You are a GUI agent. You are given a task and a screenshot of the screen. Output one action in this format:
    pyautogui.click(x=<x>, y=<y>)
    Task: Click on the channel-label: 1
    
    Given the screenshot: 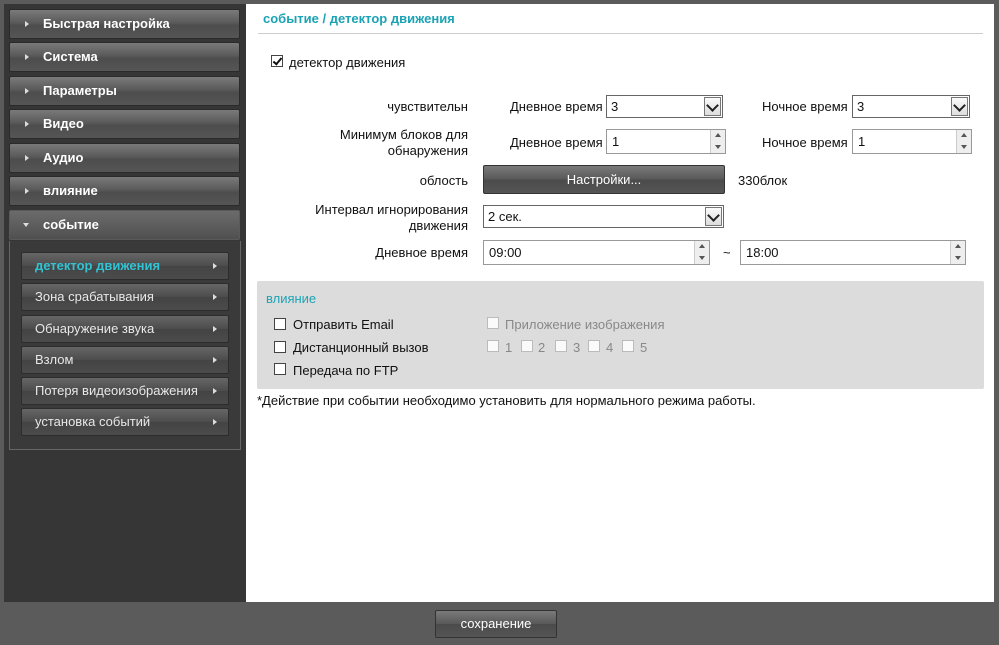 What is the action you would take?
    pyautogui.click(x=509, y=347)
    